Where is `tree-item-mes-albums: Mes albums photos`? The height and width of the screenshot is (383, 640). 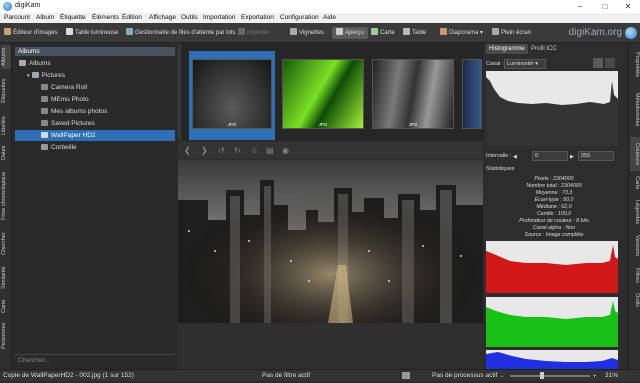 tree-item-mes-albums: Mes albums photos is located at coordinates (95, 111).